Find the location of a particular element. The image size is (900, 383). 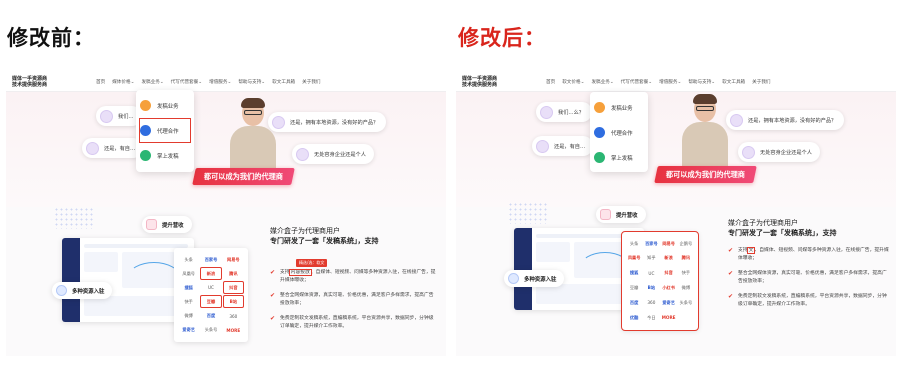

agent-banner: 都可以成为我们的代理商 is located at coordinates (243, 176).